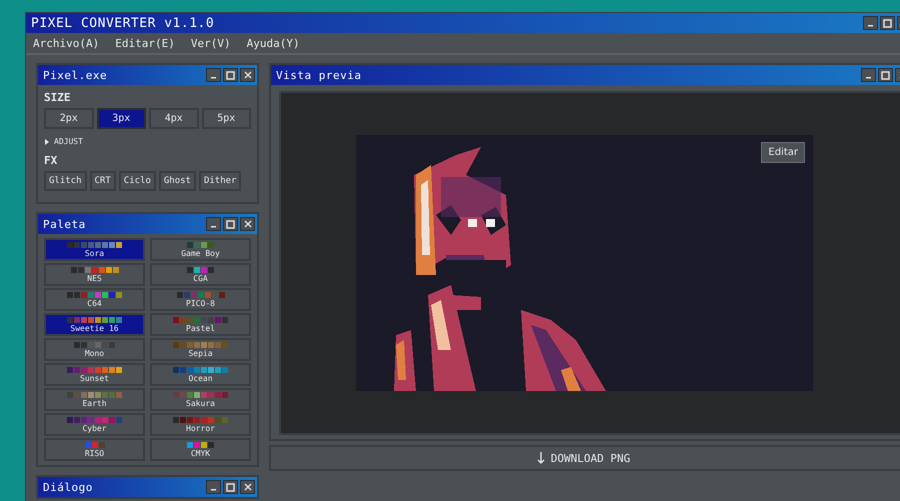  I want to click on panel-title: Diálogo, so click(68, 487).